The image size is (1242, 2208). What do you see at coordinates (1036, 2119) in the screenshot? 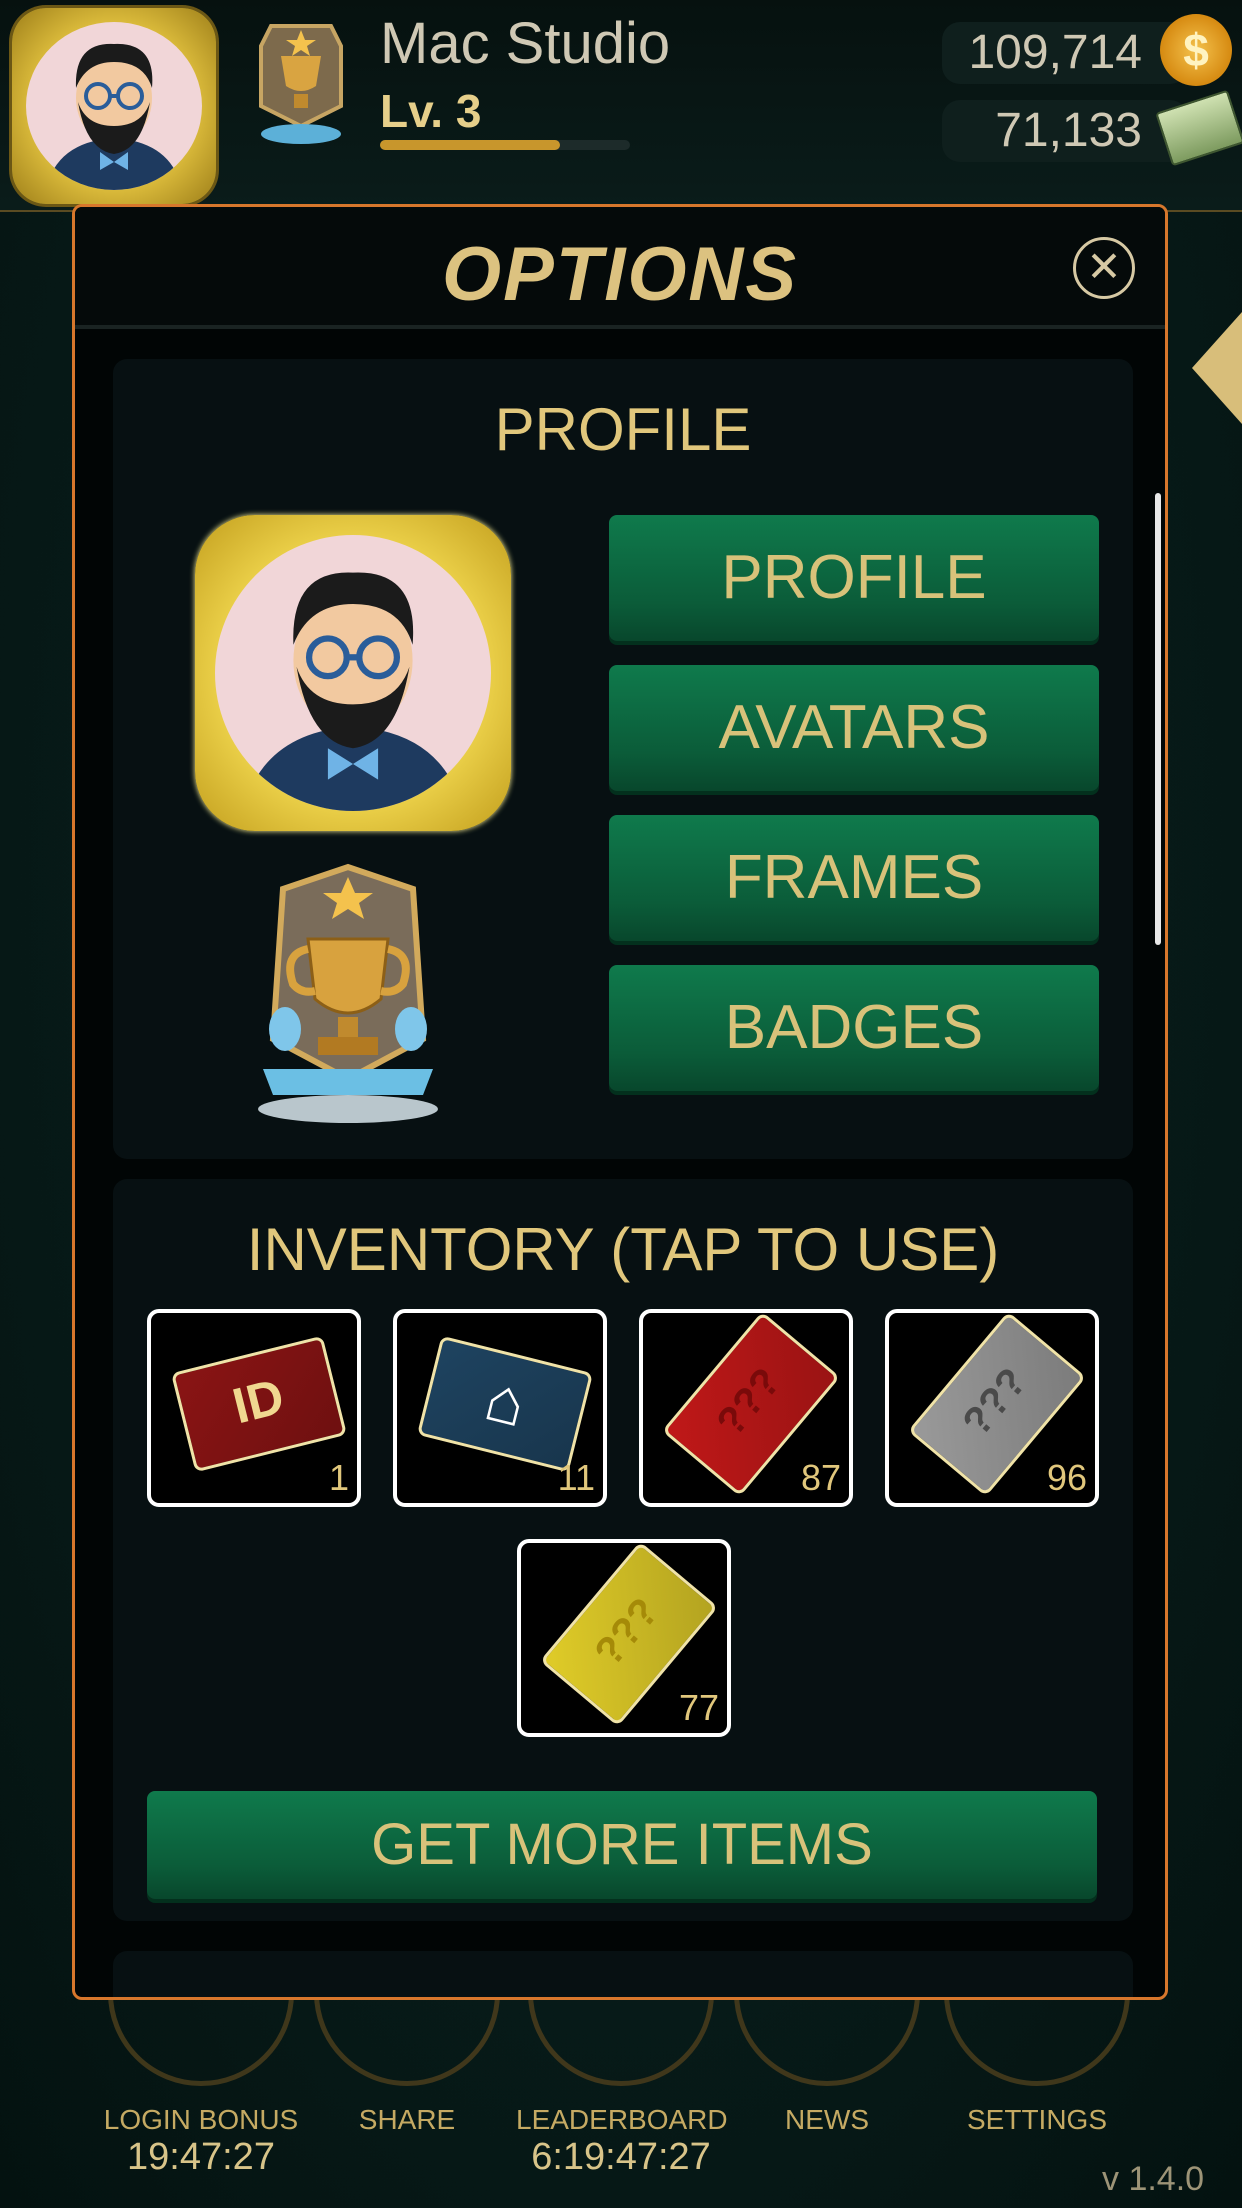
I see `nav-label: SETTINGS` at bounding box center [1036, 2119].